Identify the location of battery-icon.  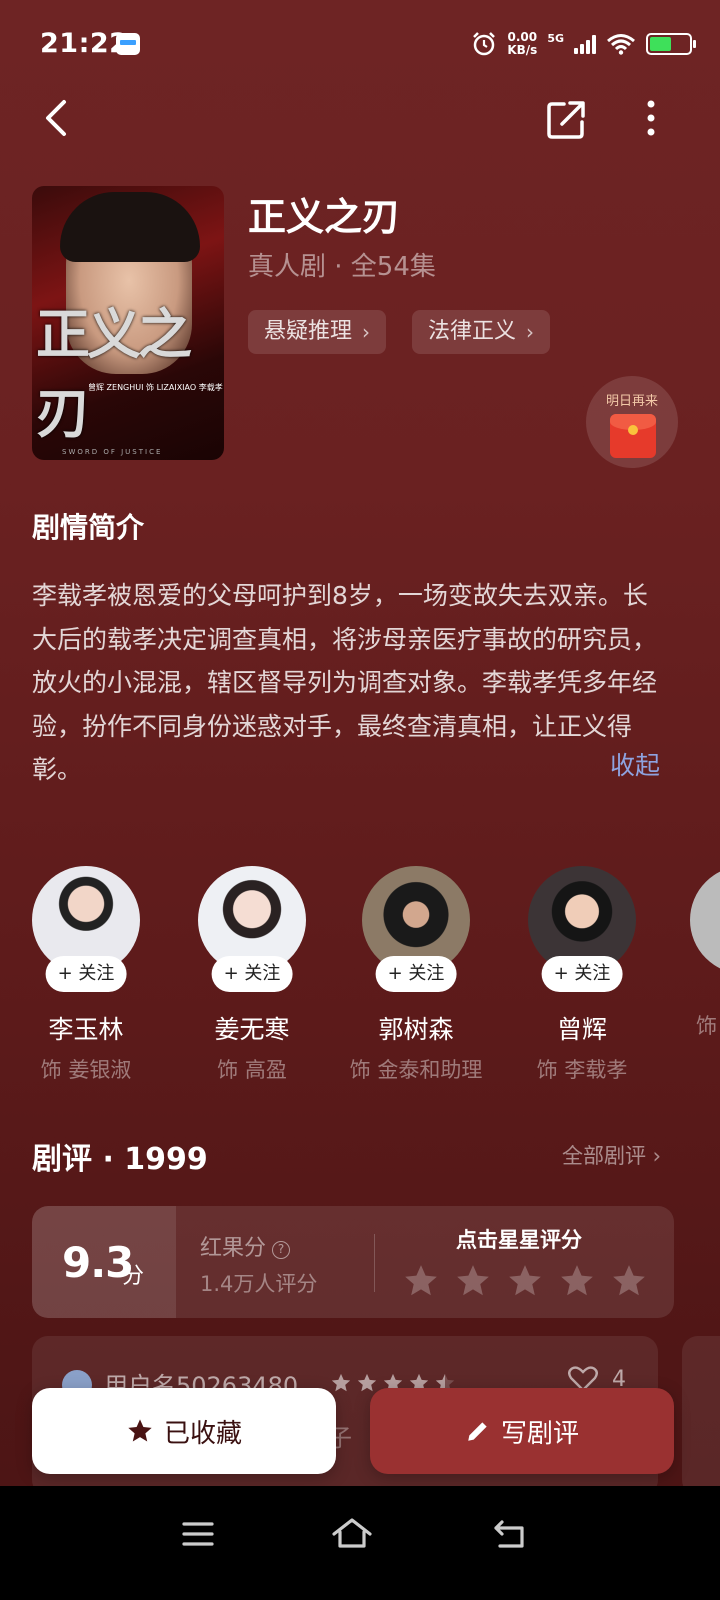
(671, 44).